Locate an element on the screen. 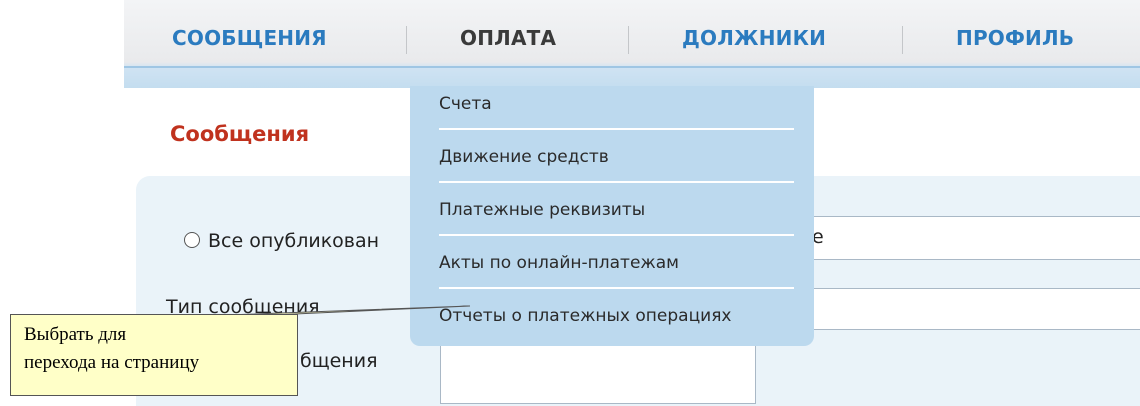  callout-tooltip: Выбрать для перехода на страницу is located at coordinates (154, 355).